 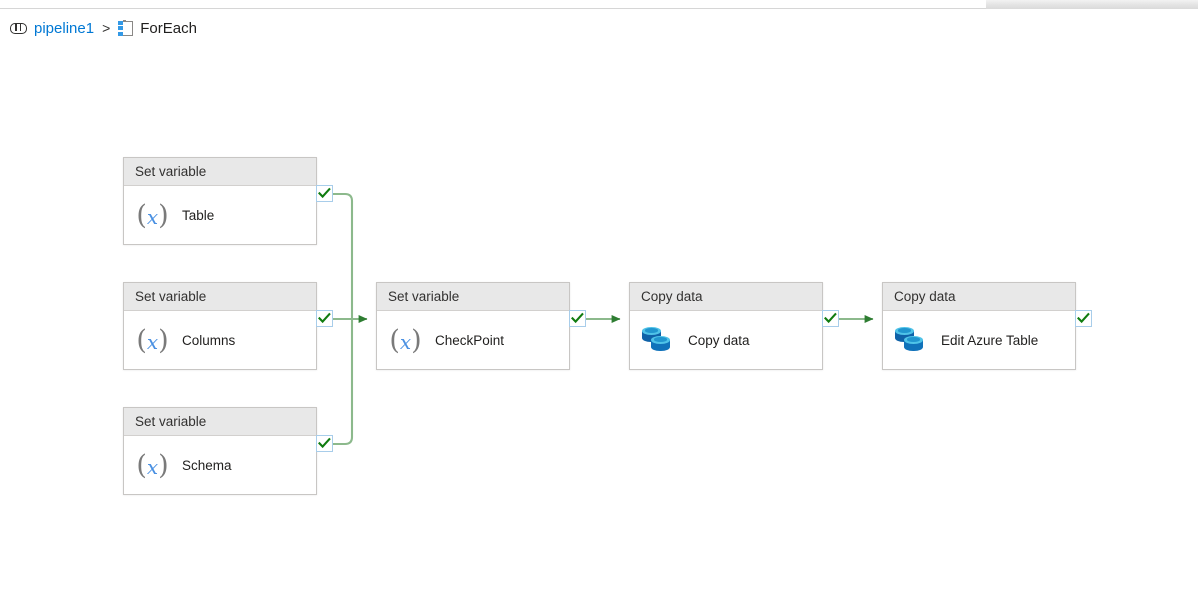 I want to click on node-name-label: Columns, so click(x=209, y=340).